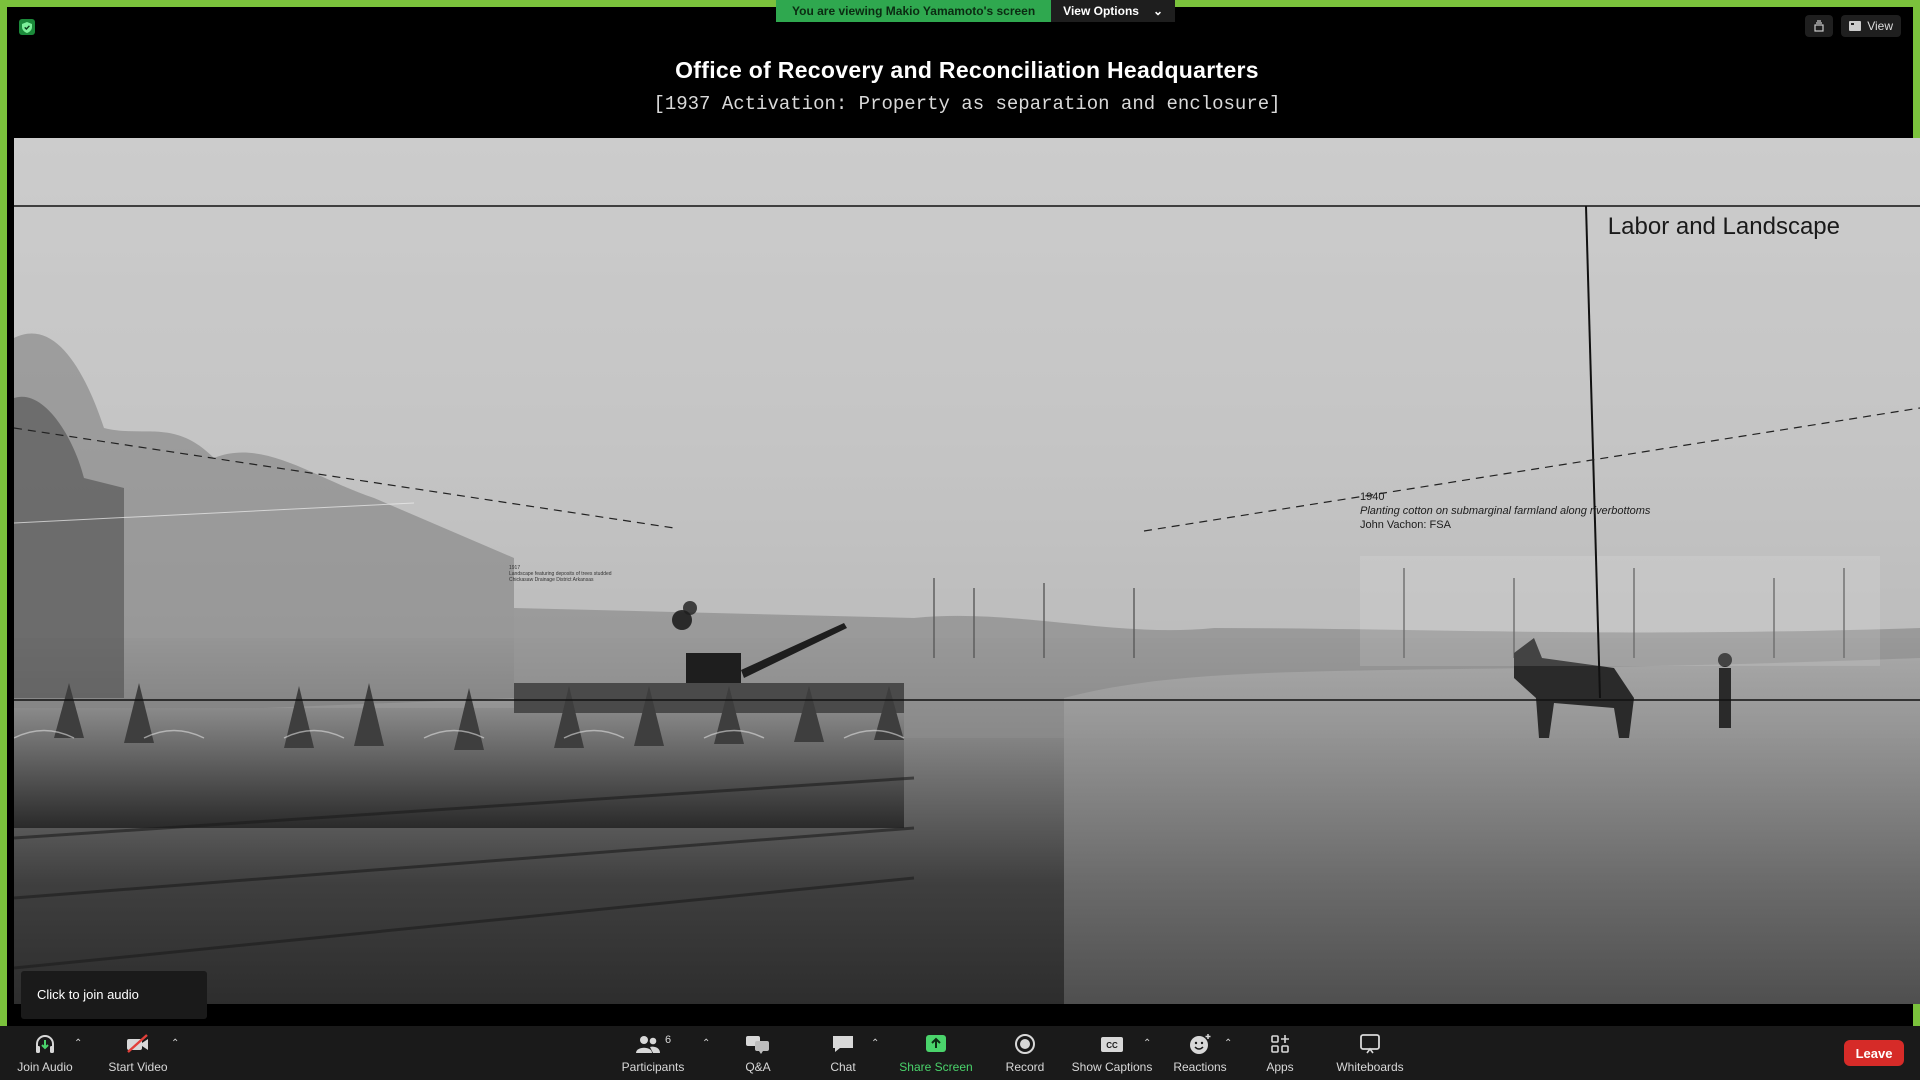 The width and height of the screenshot is (1920, 1080). What do you see at coordinates (1158, 11) in the screenshot?
I see `chevron-down-icon: ⌄` at bounding box center [1158, 11].